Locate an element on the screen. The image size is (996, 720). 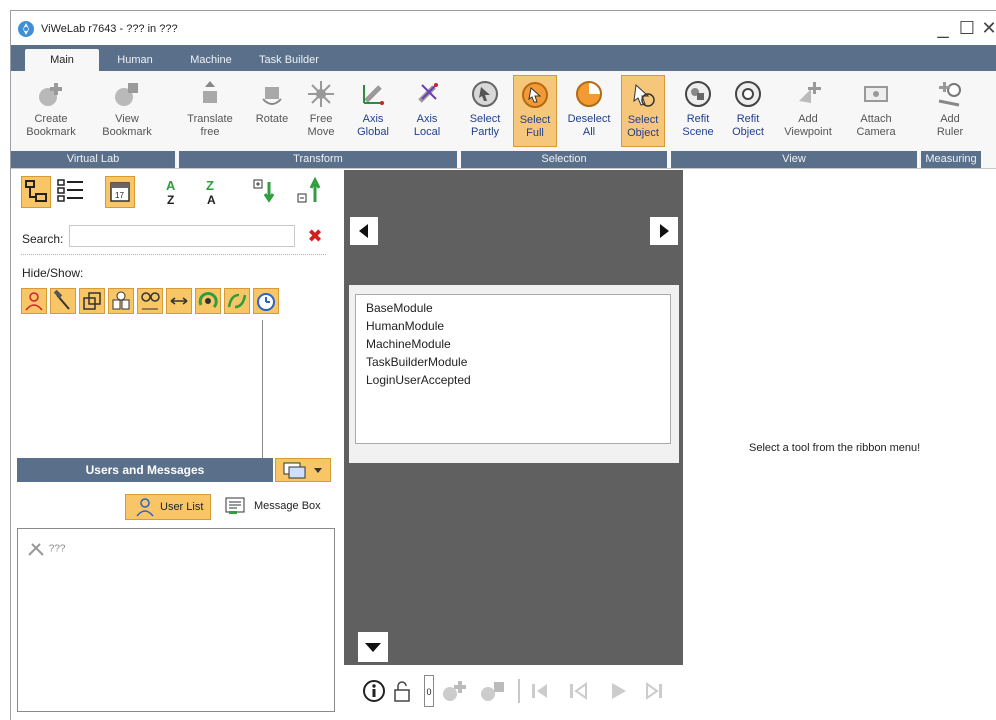
messages-dropdown is located at coordinates (303, 470).